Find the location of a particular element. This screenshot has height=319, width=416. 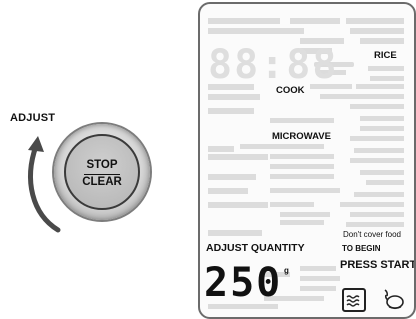

unlit-clock-digits: 88:88 is located at coordinates (273, 65).